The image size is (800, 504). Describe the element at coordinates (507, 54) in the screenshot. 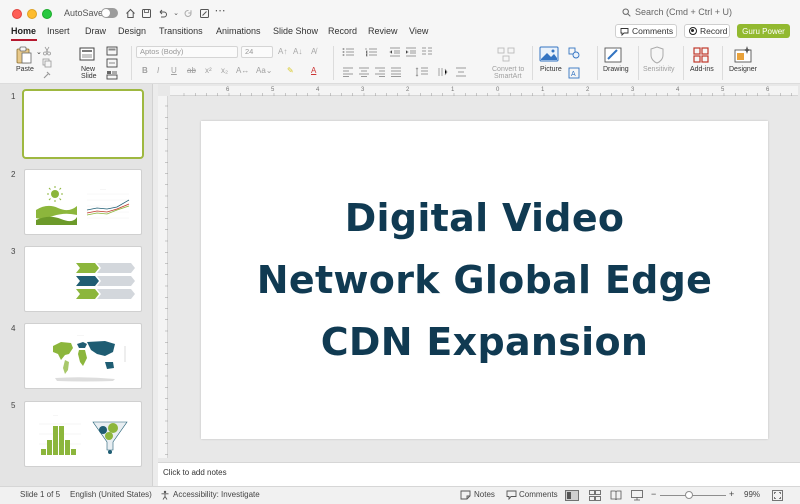

I see `convert-smartart-icon` at that location.